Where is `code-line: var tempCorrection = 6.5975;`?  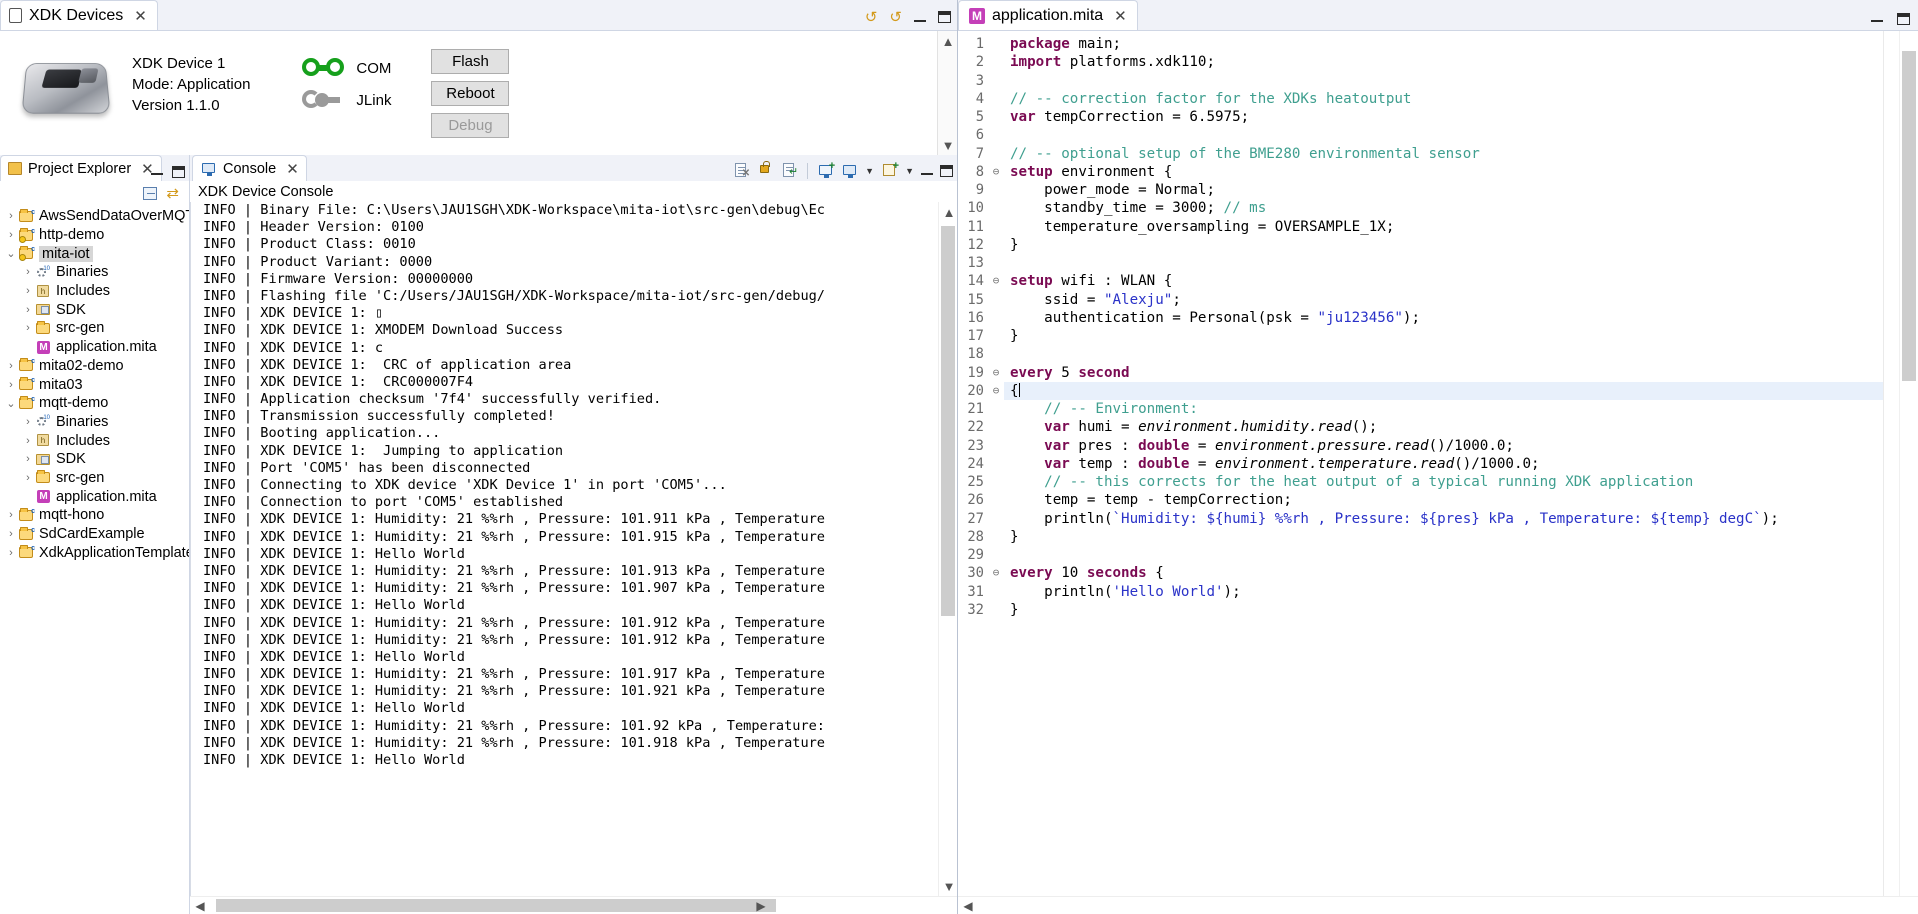
code-line: var tempCorrection = 6.5975; is located at coordinates (1443, 117).